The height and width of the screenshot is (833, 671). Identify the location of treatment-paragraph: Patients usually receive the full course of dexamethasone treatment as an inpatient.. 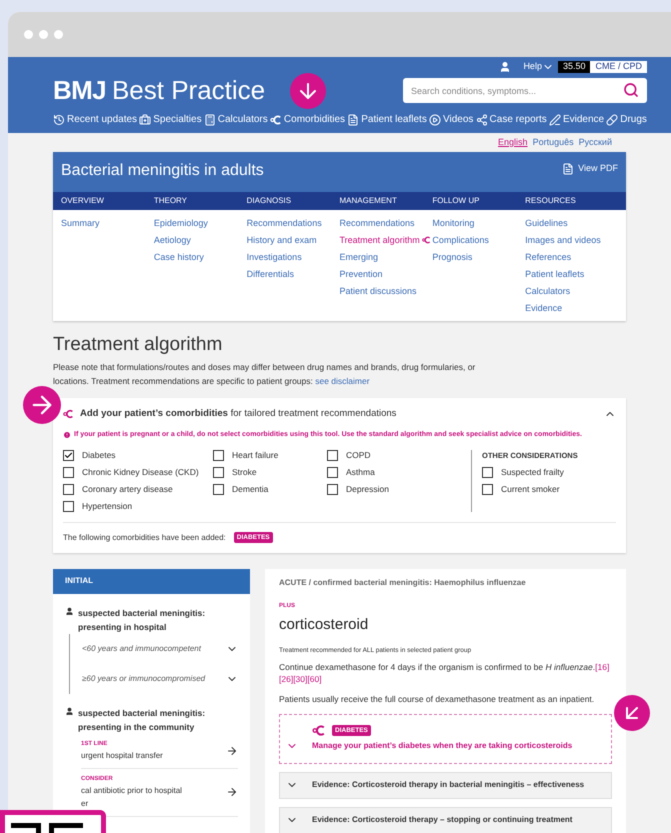
(437, 699).